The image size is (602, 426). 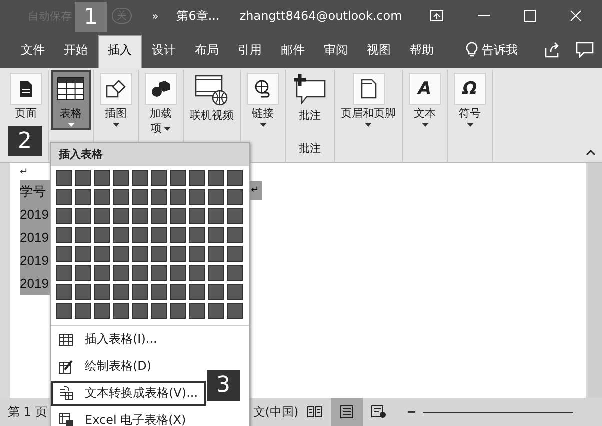 What do you see at coordinates (116, 100) in the screenshot?
I see `ribbon-button: 插图` at bounding box center [116, 100].